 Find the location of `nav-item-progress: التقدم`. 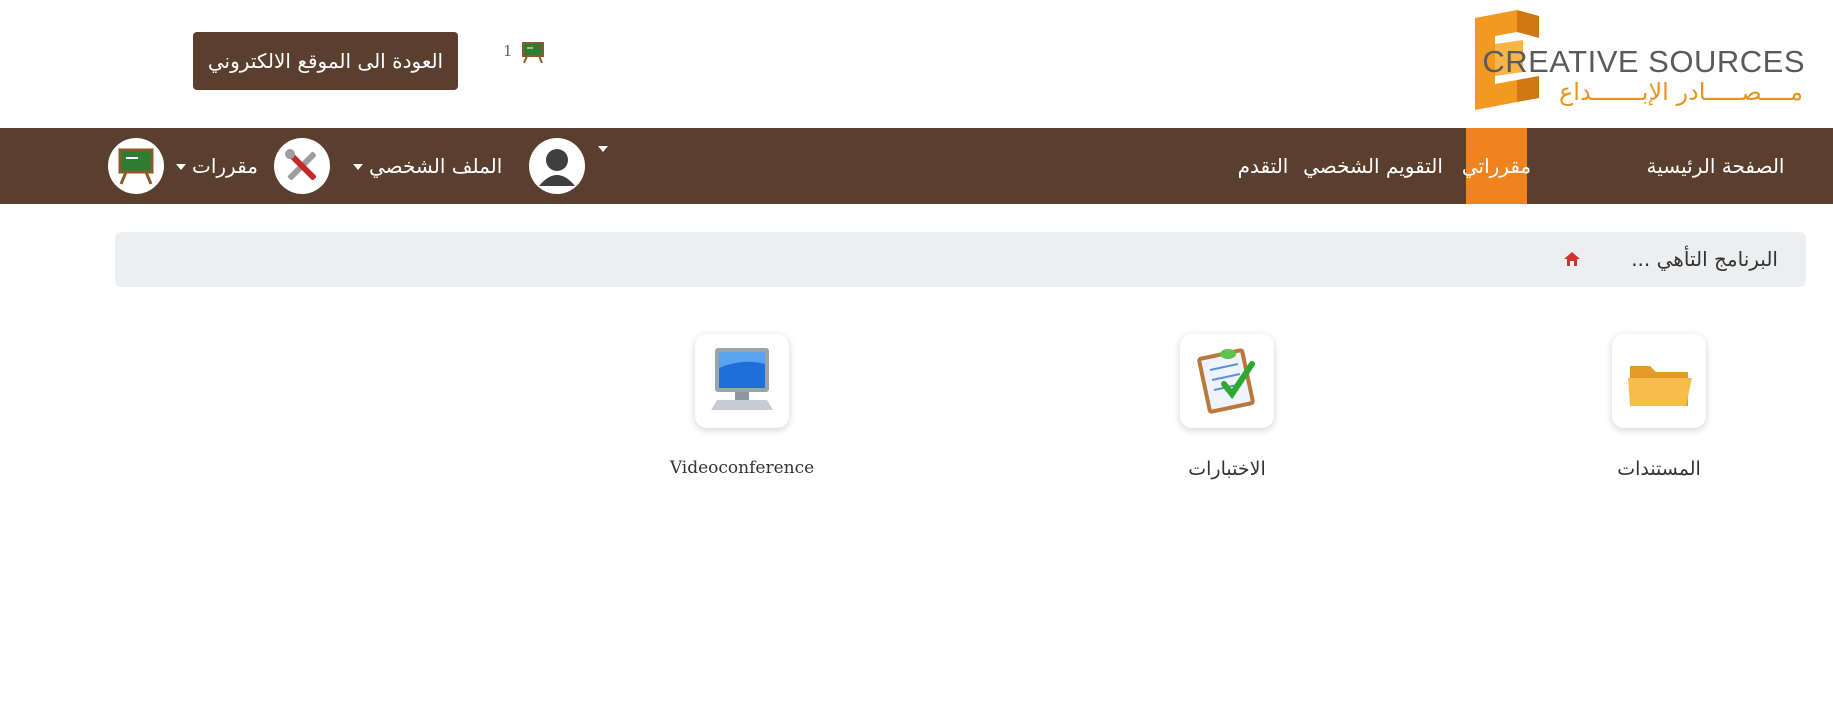

nav-item-progress: التقدم is located at coordinates (1263, 166).